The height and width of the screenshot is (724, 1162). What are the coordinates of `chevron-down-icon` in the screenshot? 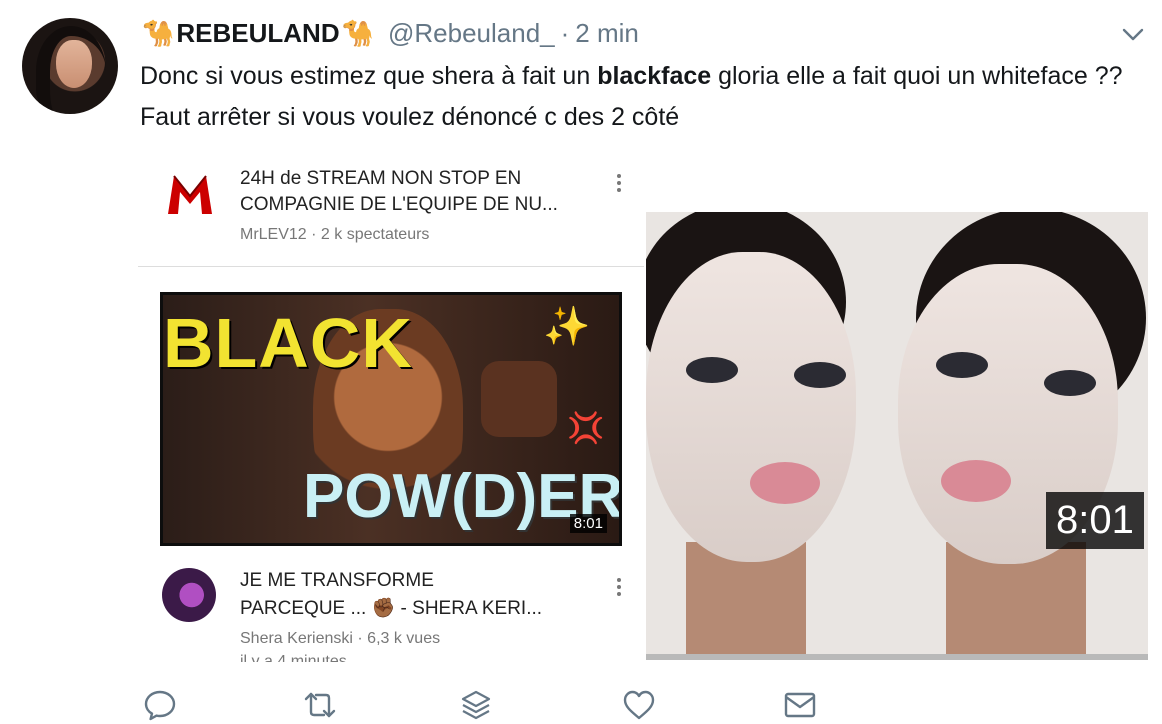 It's located at (1133, 35).